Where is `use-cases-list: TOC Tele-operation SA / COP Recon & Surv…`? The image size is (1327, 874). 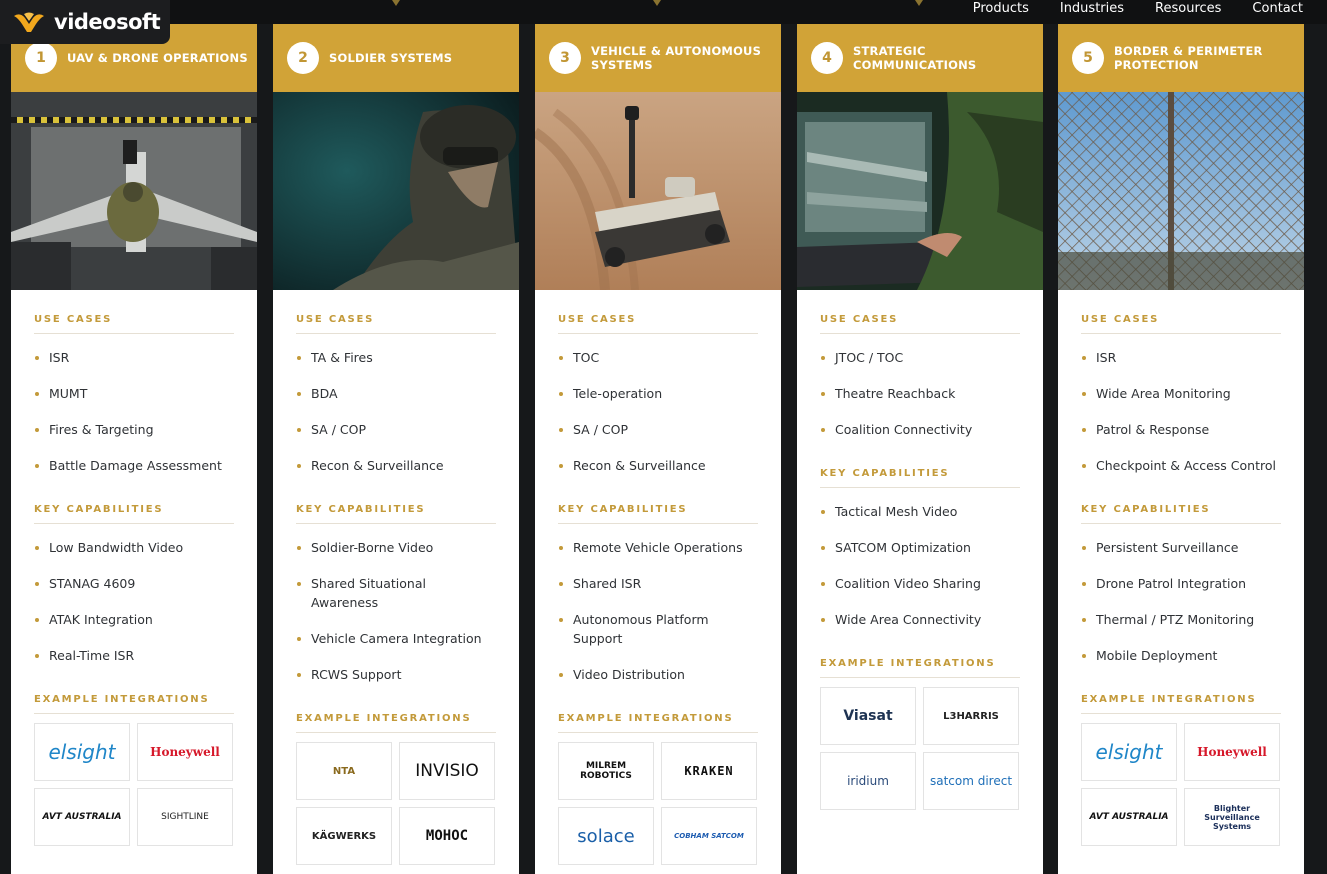 use-cases-list: TOC Tele-operation SA / COP Recon & Surv… is located at coordinates (658, 412).